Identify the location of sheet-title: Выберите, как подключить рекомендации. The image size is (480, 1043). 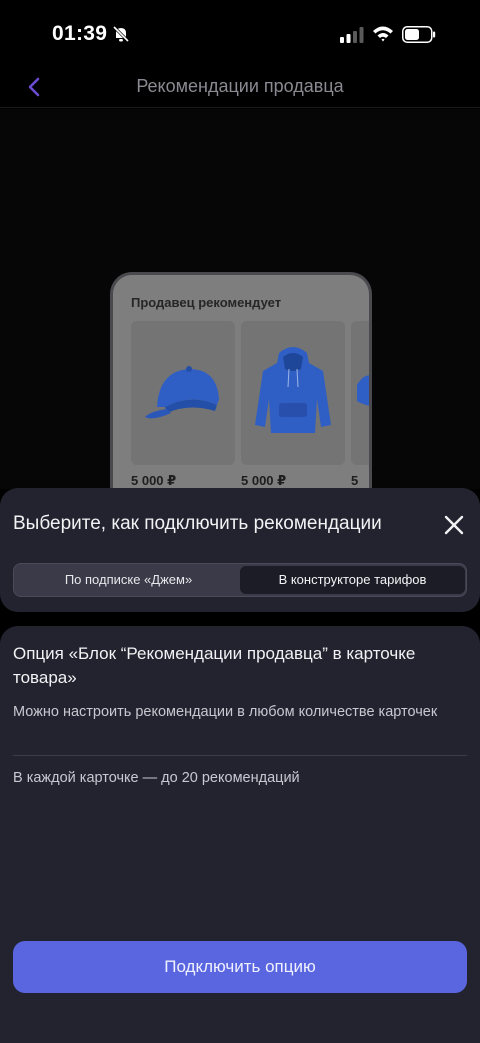
(197, 523).